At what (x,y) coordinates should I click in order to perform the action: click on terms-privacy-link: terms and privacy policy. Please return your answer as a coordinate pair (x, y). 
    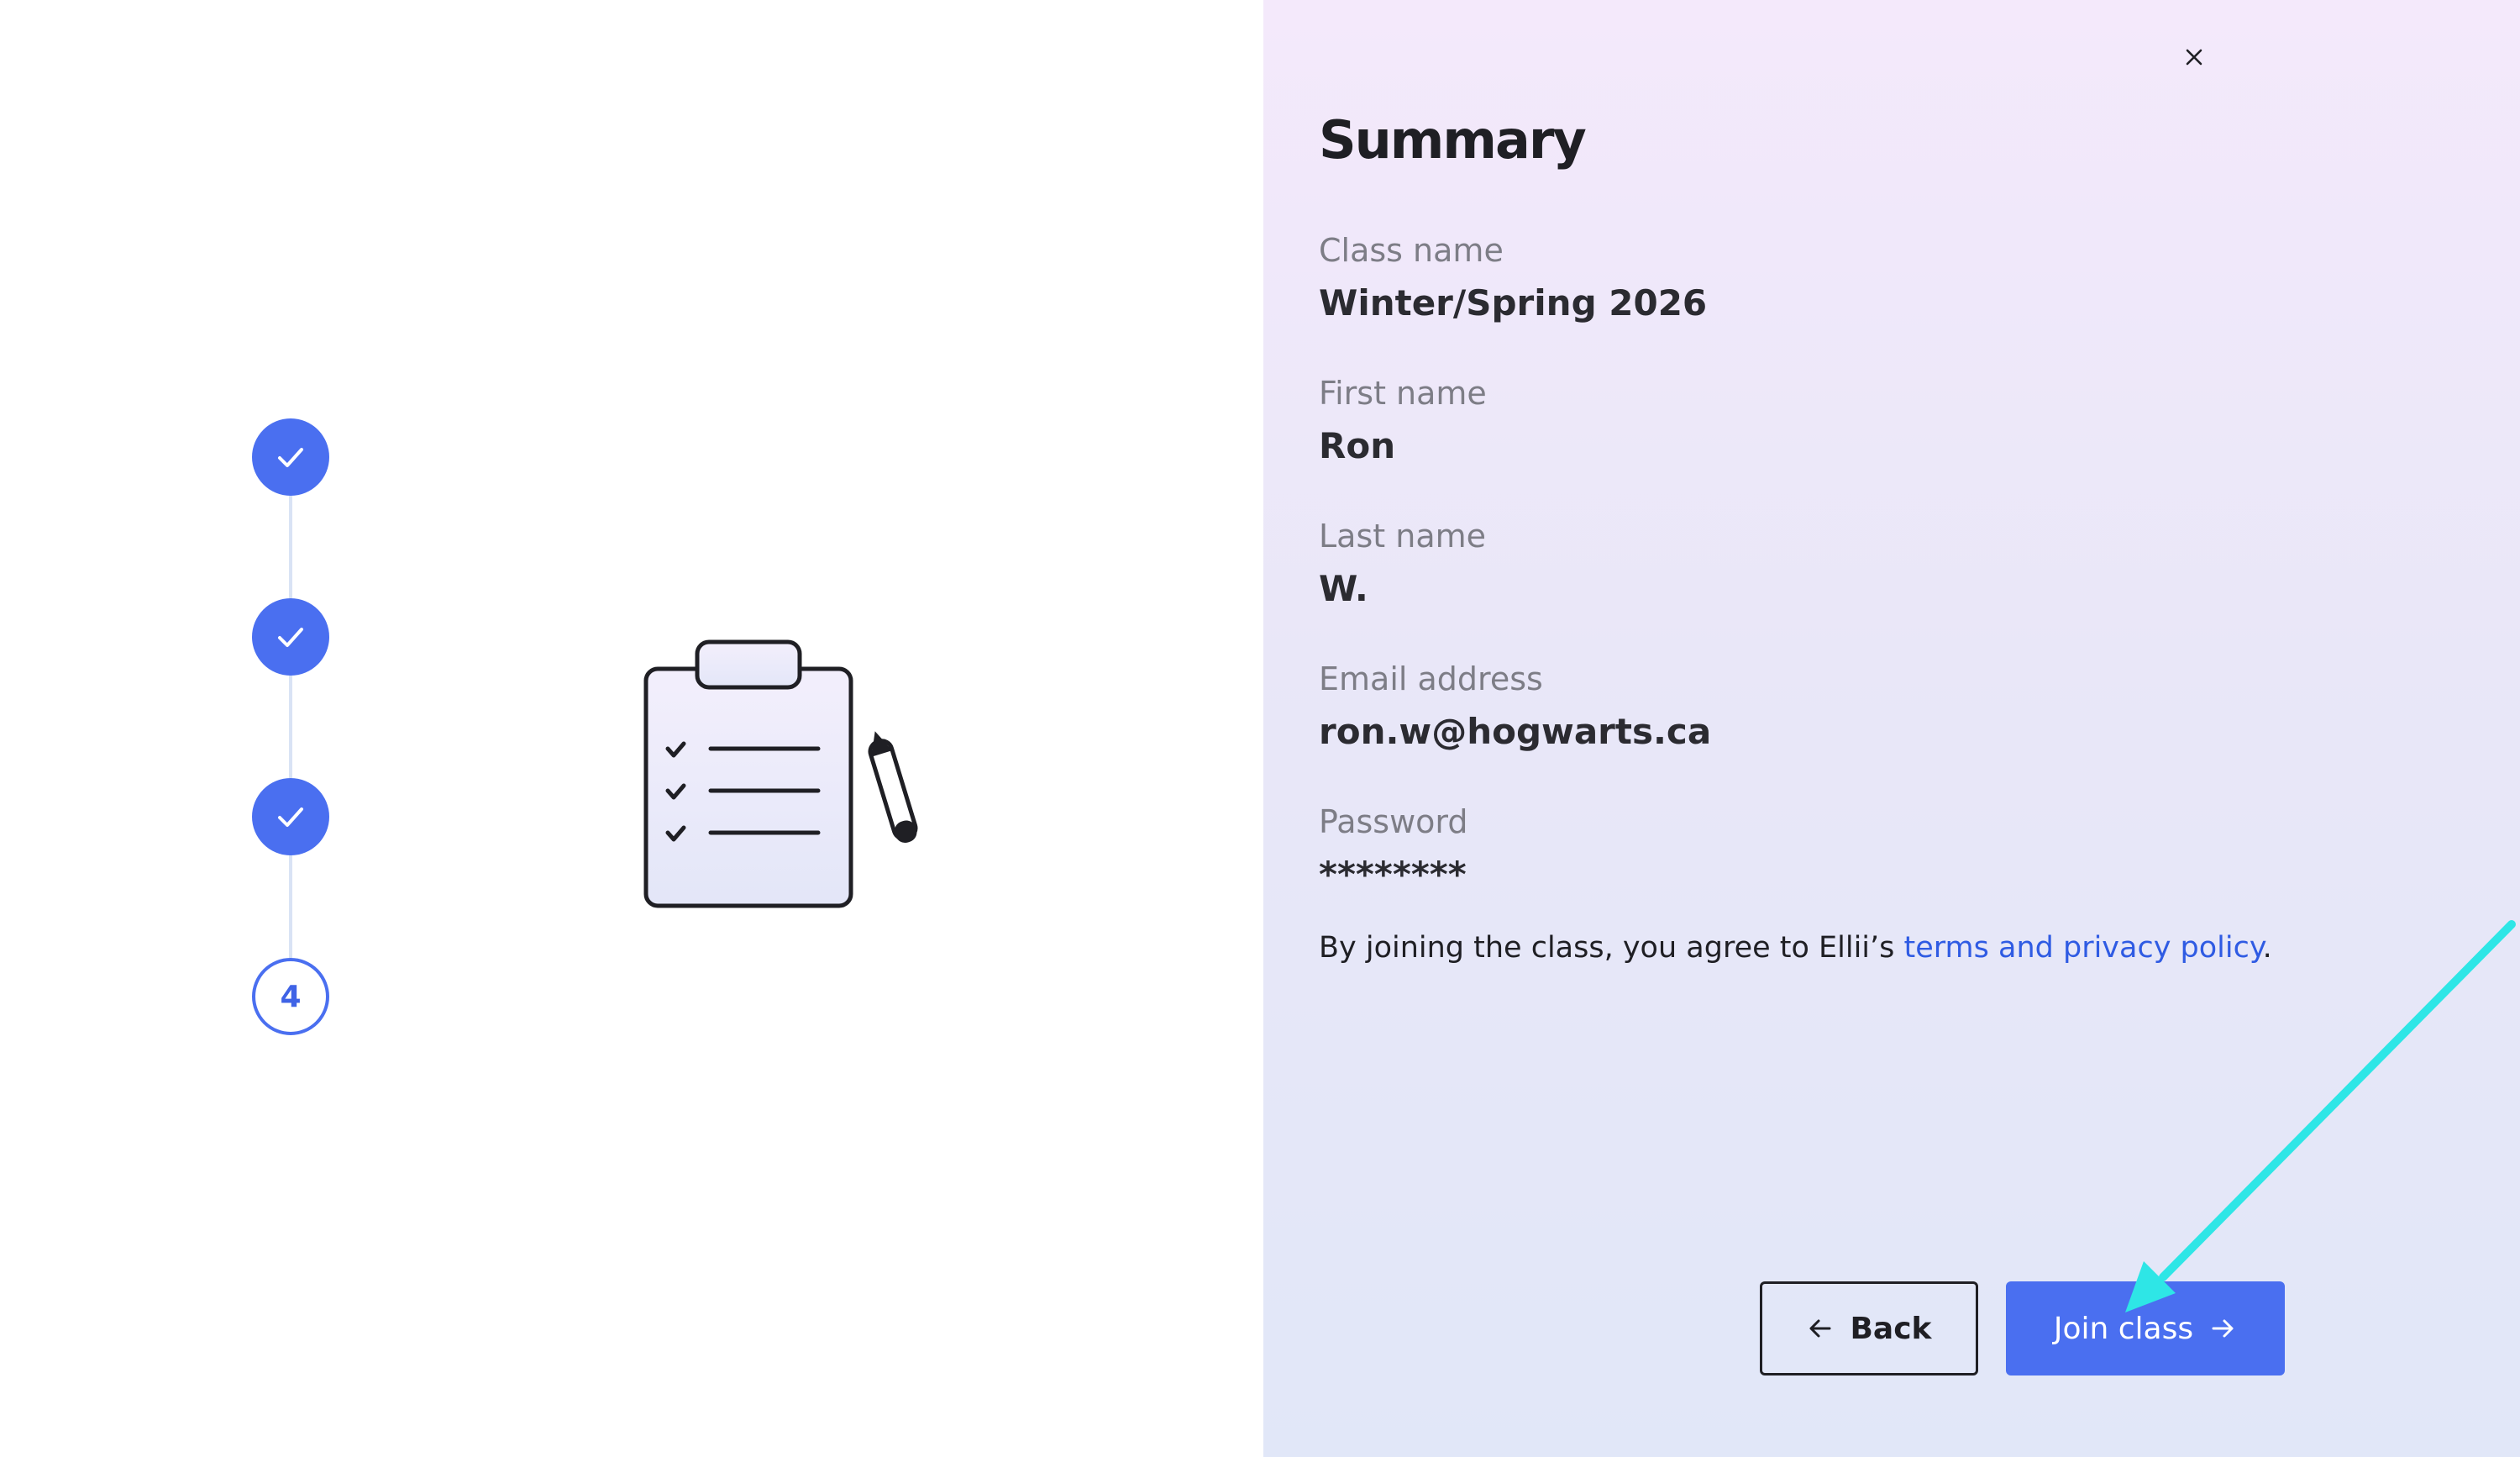
    Looking at the image, I should click on (2083, 948).